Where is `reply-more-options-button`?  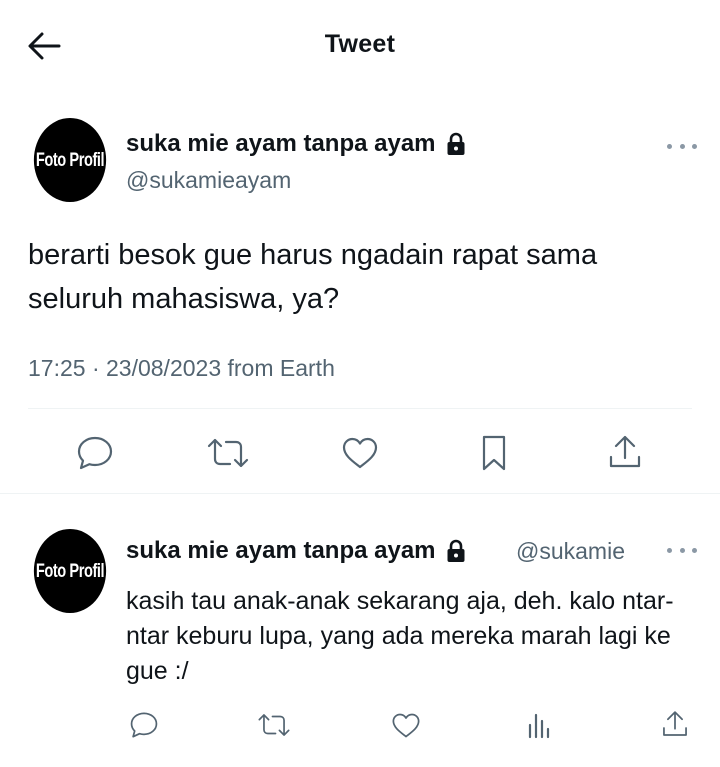 reply-more-options-button is located at coordinates (682, 550).